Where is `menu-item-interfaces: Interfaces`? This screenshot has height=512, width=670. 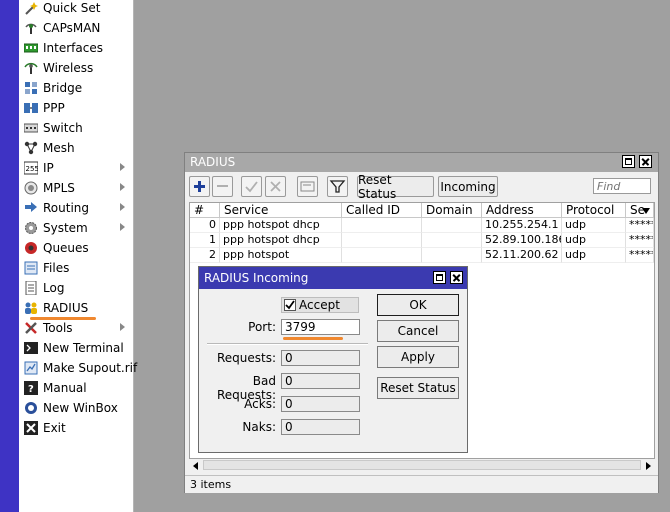
menu-item-interfaces: Interfaces is located at coordinates (76, 48).